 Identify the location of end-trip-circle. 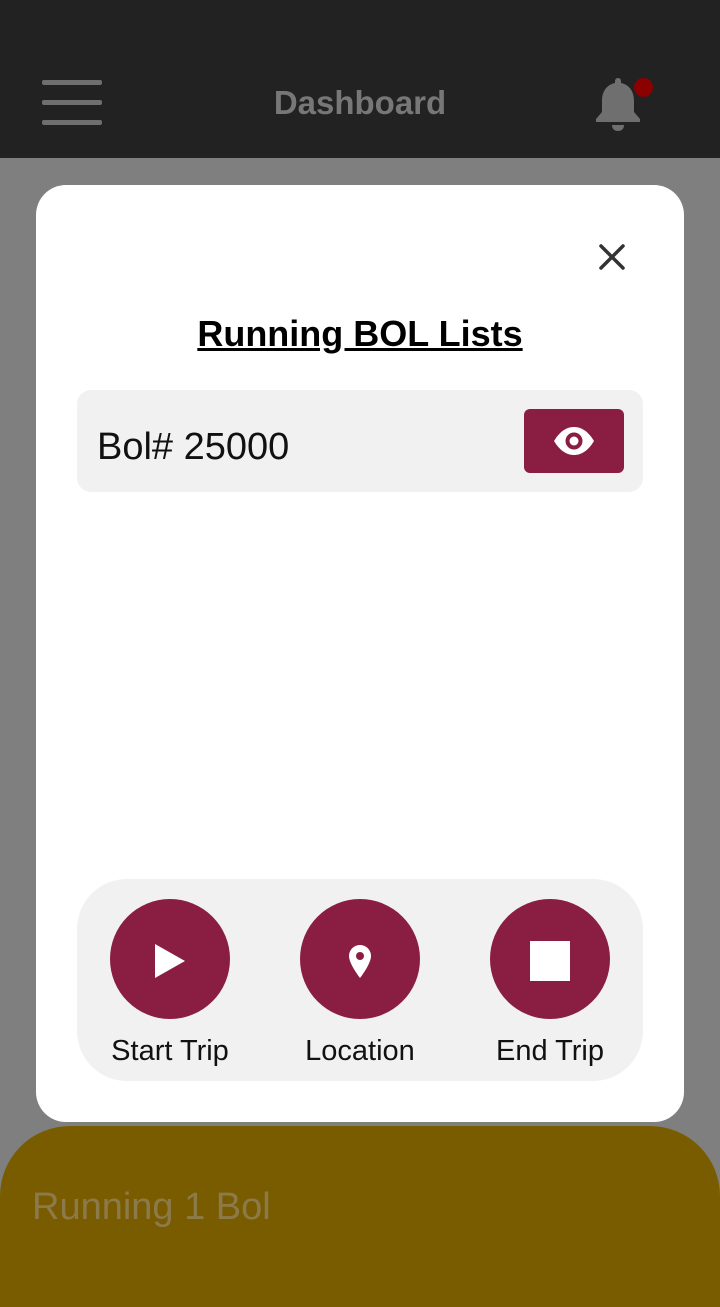
(550, 959).